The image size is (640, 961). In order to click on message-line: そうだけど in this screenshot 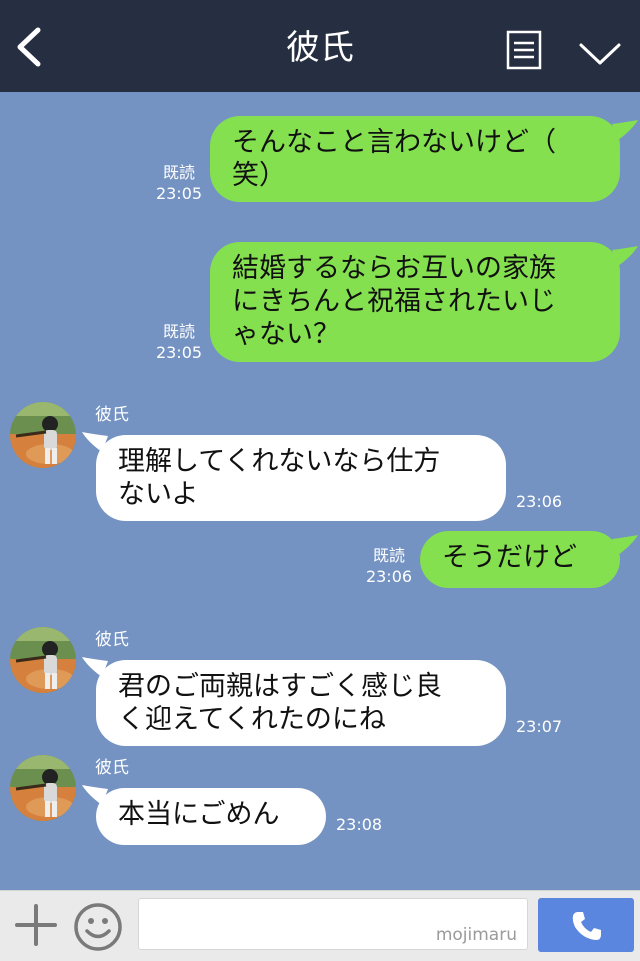, I will do `click(509, 557)`.